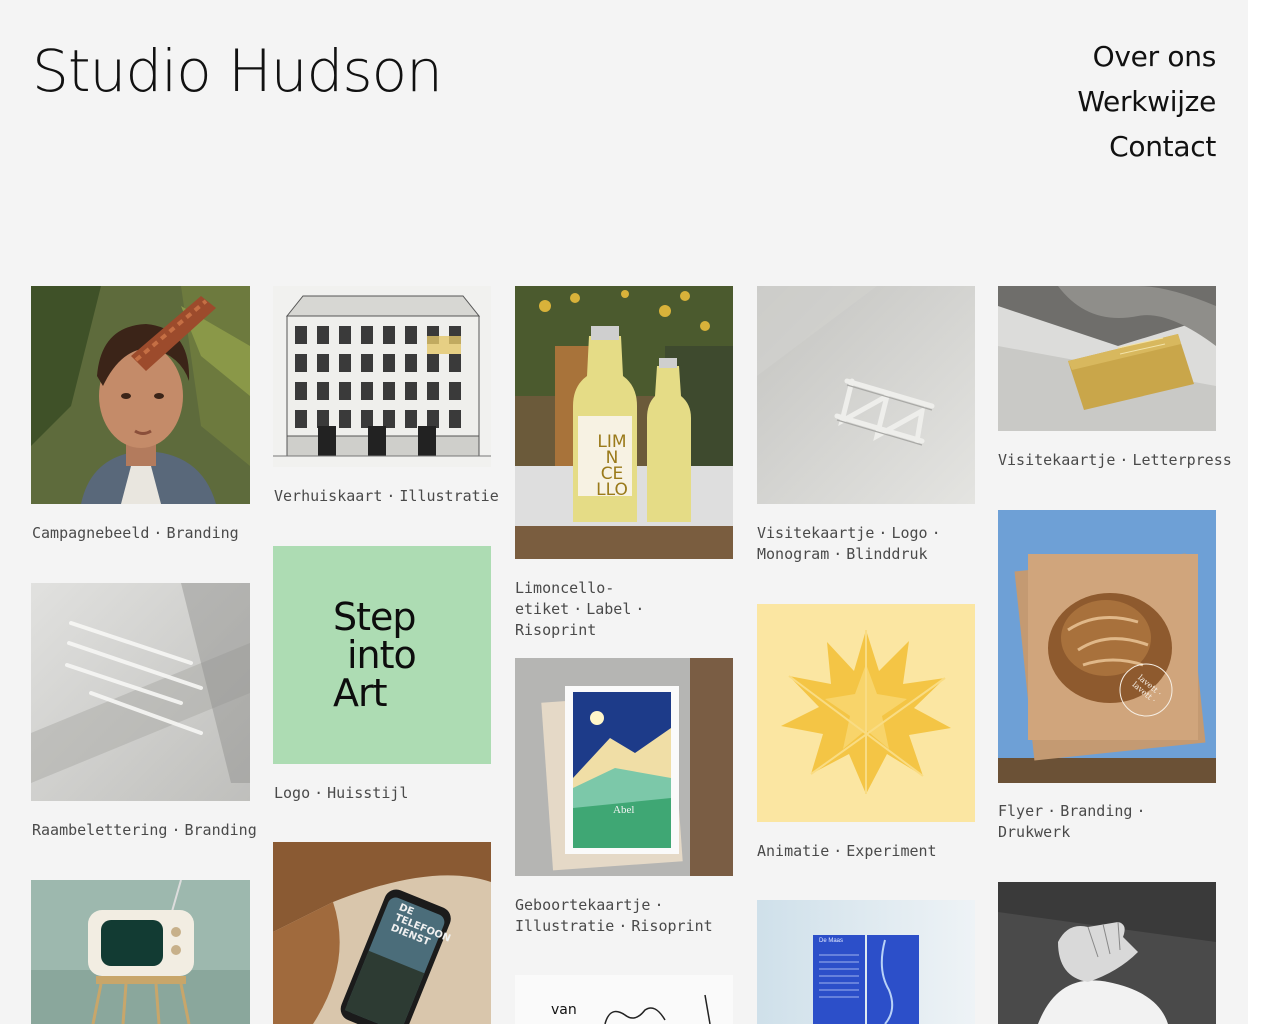  What do you see at coordinates (91, 533) in the screenshot?
I see `tag: Campagnebeeld` at bounding box center [91, 533].